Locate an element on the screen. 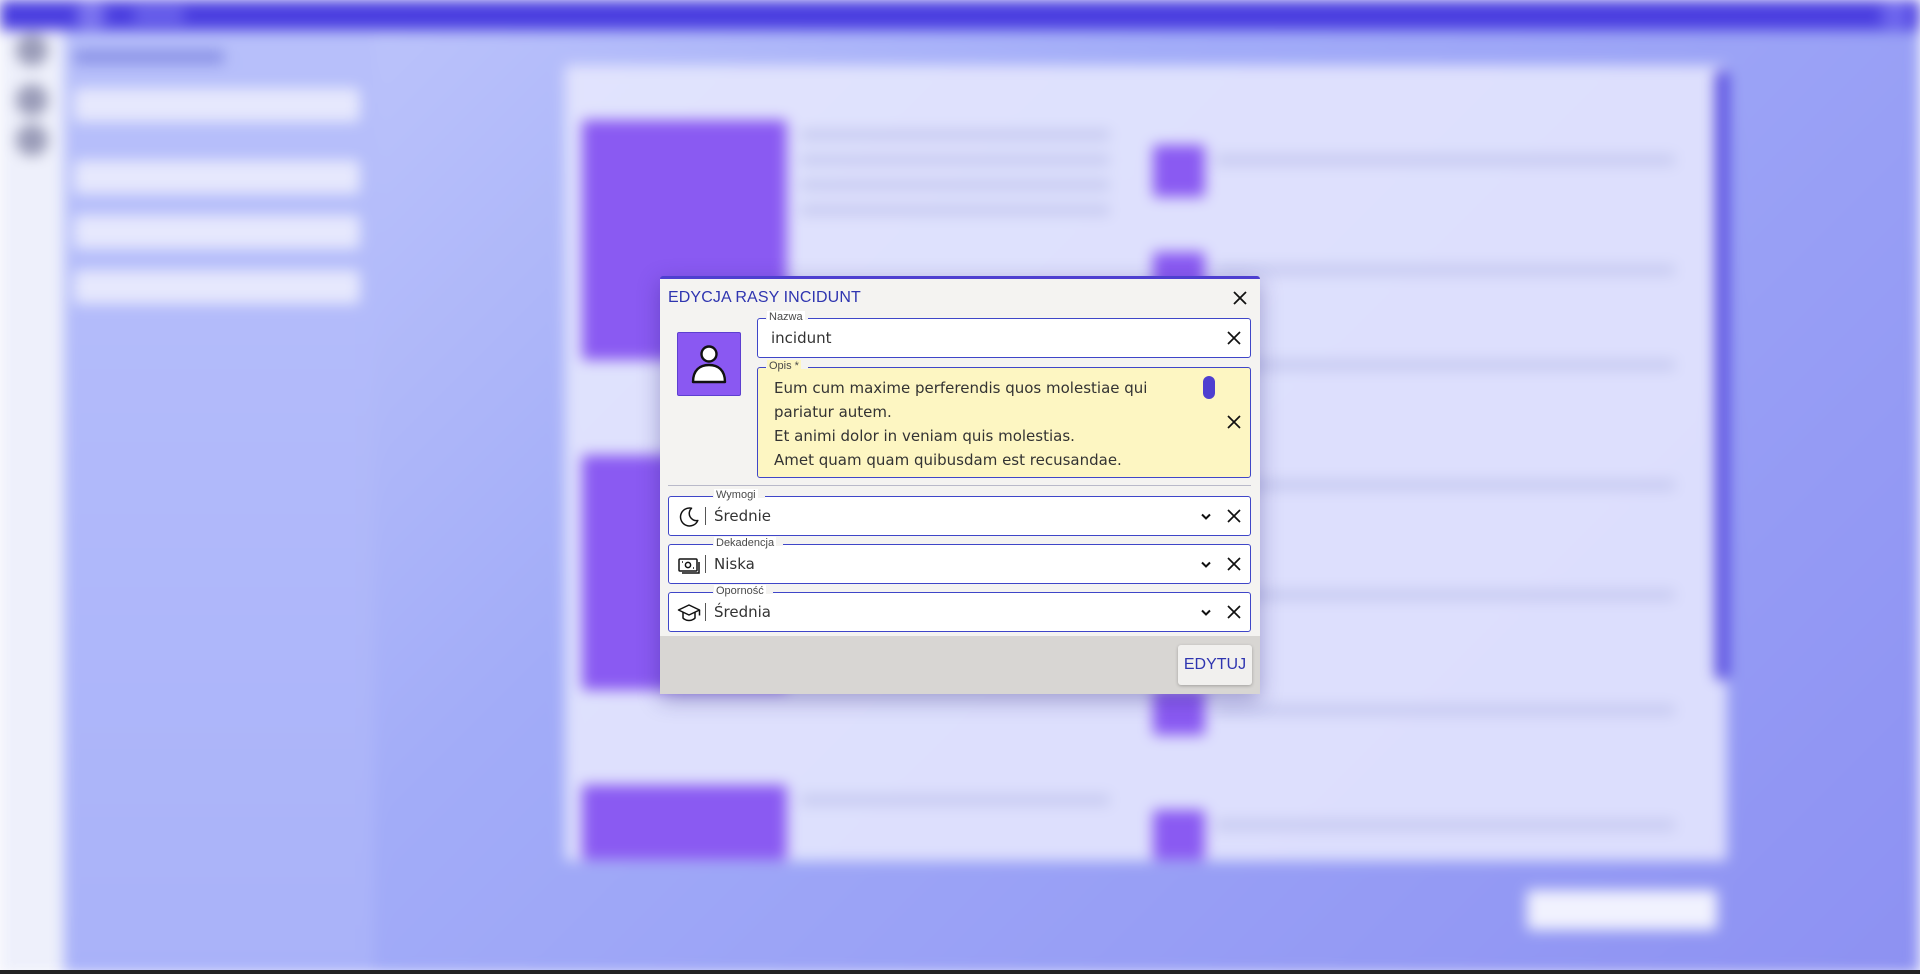  money-icon is located at coordinates (689, 566).